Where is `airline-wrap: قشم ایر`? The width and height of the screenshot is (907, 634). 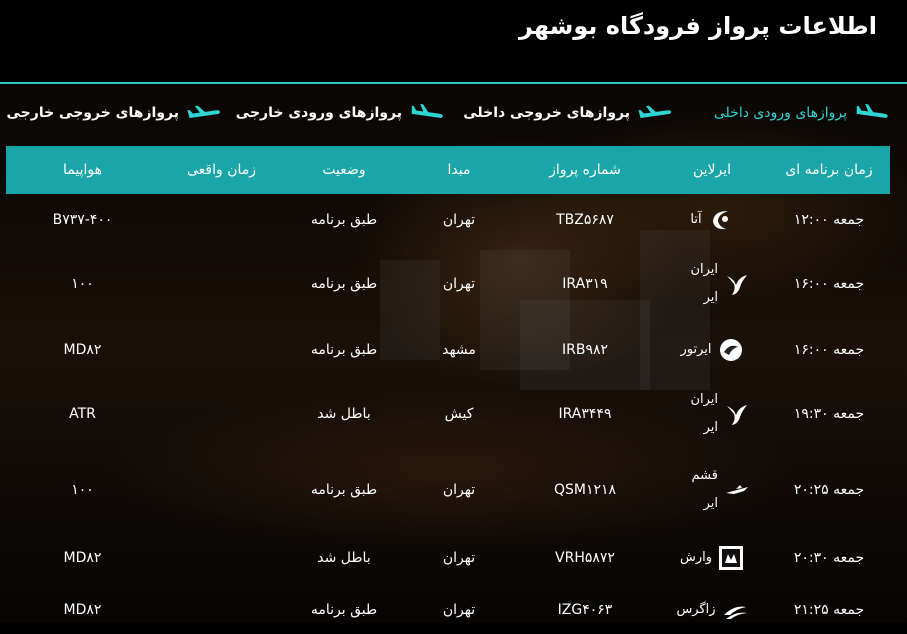
airline-wrap: قشم ایر is located at coordinates (712, 490).